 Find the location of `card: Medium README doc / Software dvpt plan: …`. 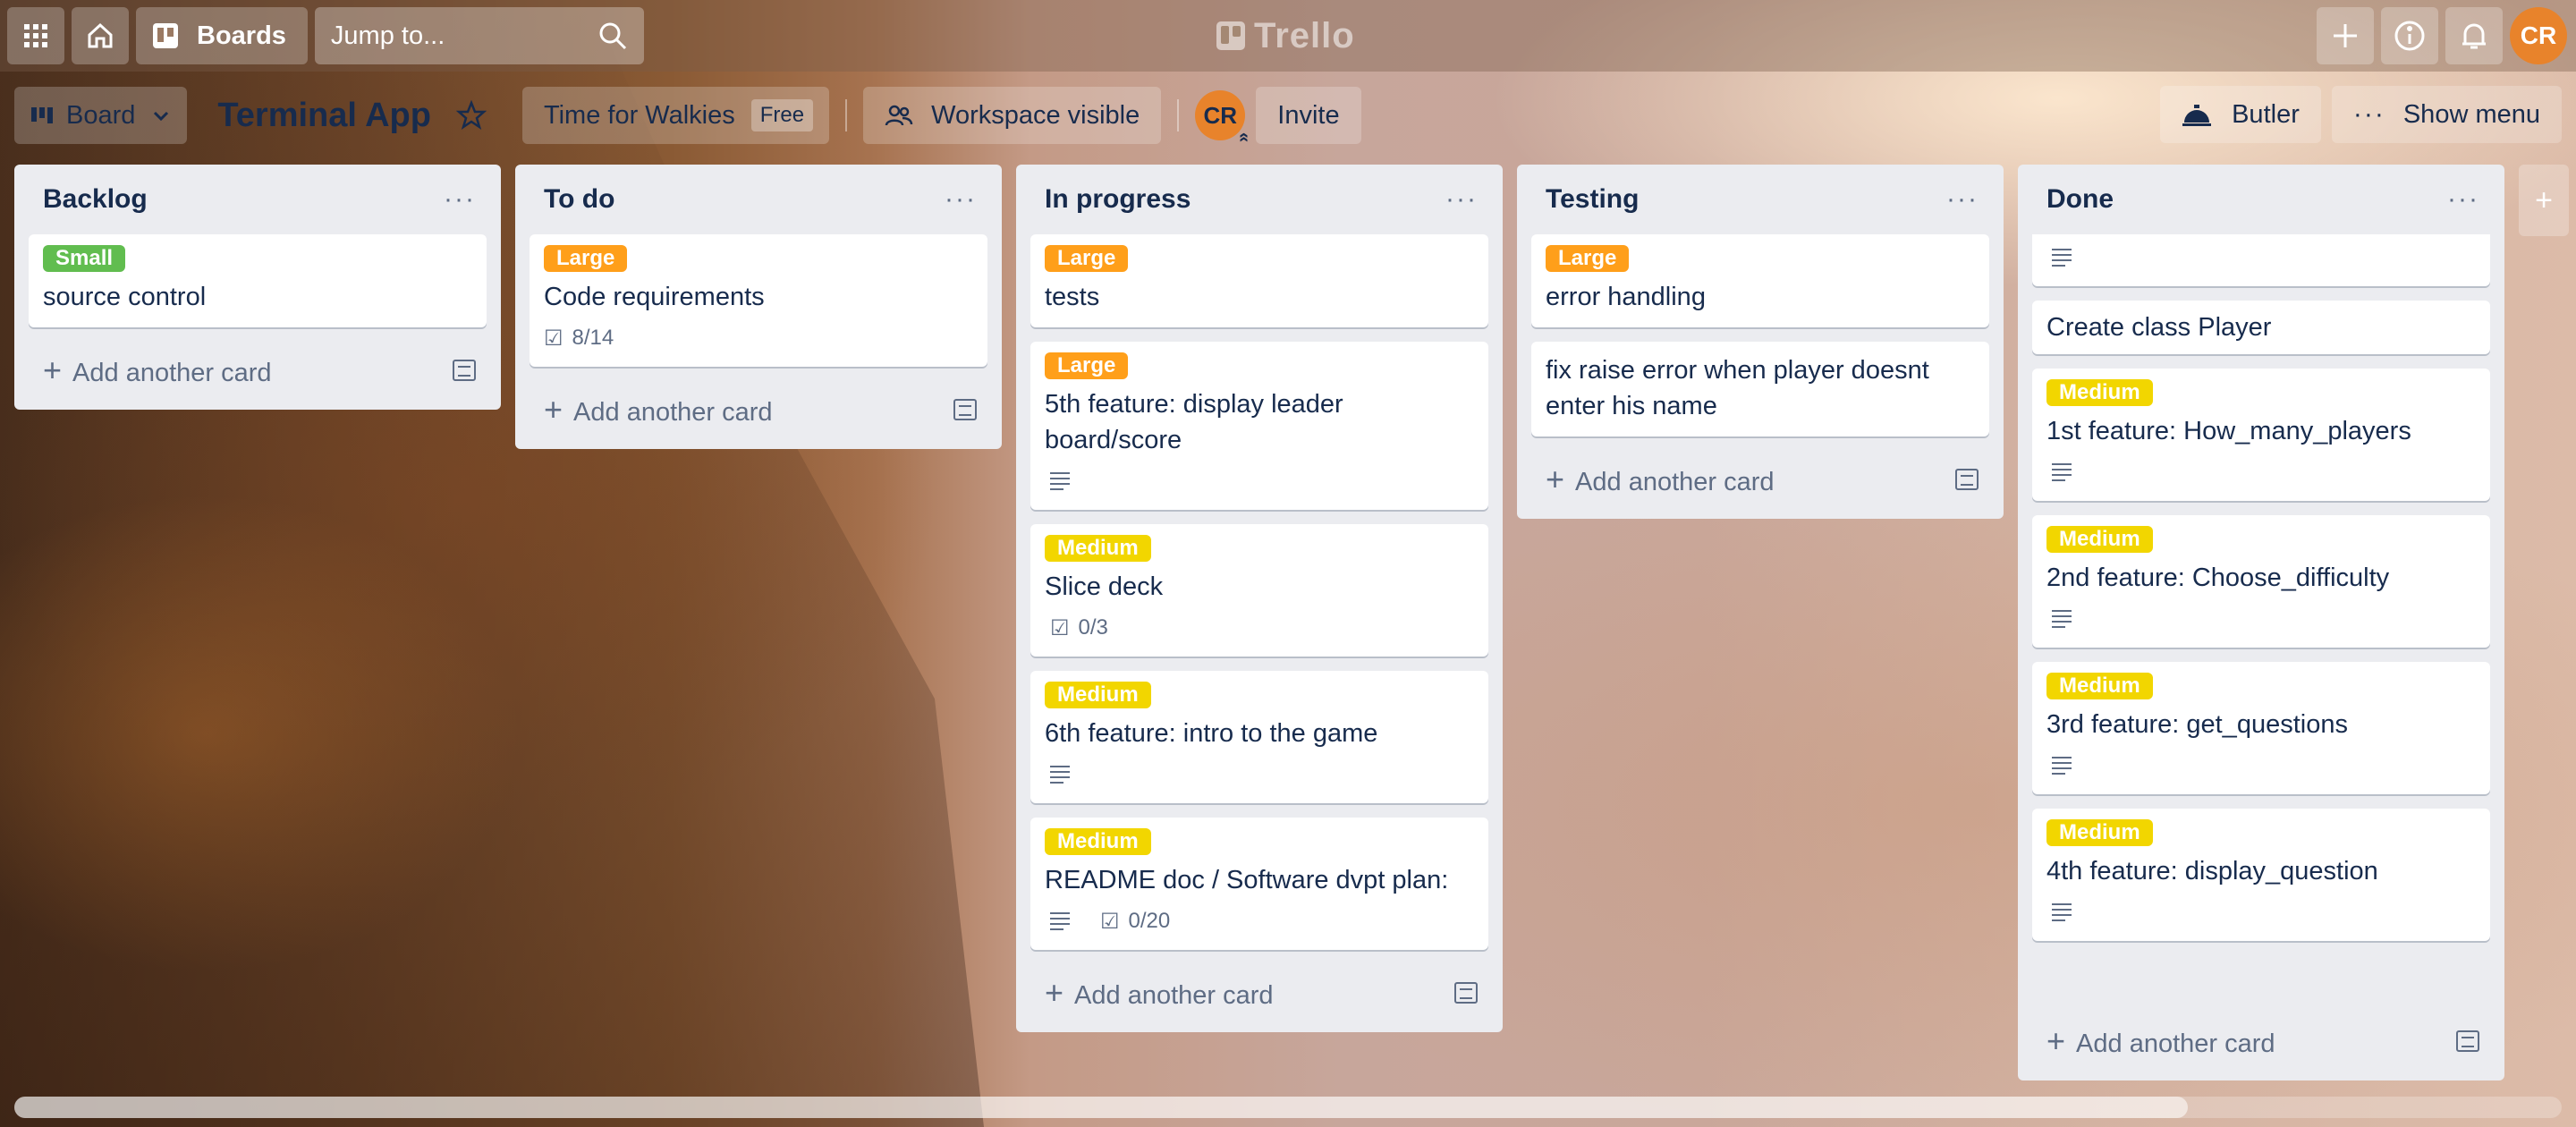

card: Medium README doc / Software dvpt plan: … is located at coordinates (1259, 884).